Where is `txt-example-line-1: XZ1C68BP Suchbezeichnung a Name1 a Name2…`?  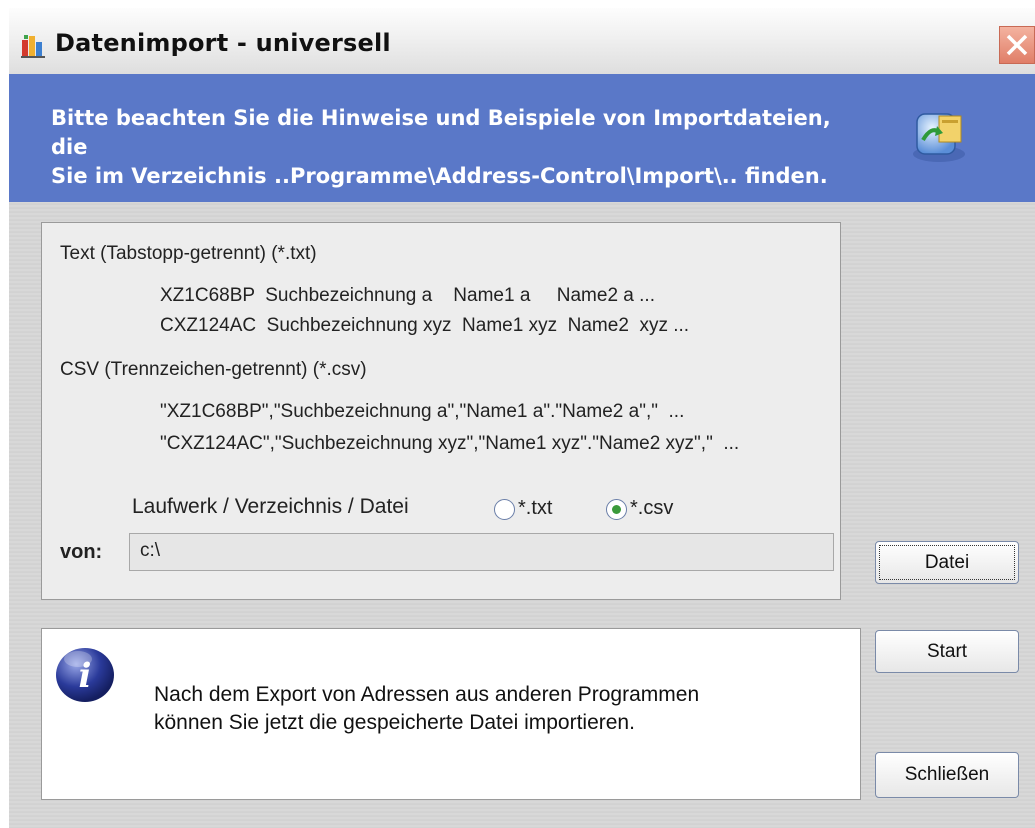 txt-example-line-1: XZ1C68BP Suchbezeichnung a Name1 a Name2… is located at coordinates (407, 295).